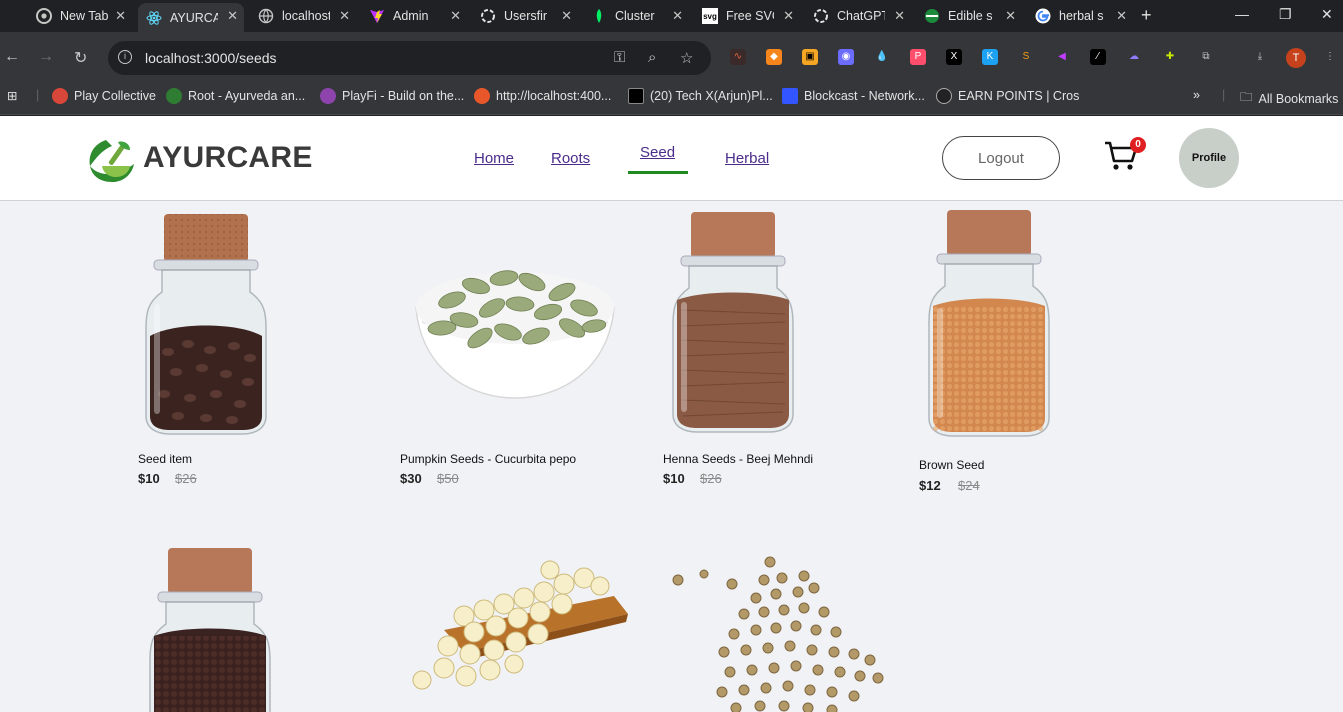 The height and width of the screenshot is (712, 1343). Describe the element at coordinates (488, 459) in the screenshot. I see `product-name: Pumpkin Seeds - Cucurbita pepo` at that location.